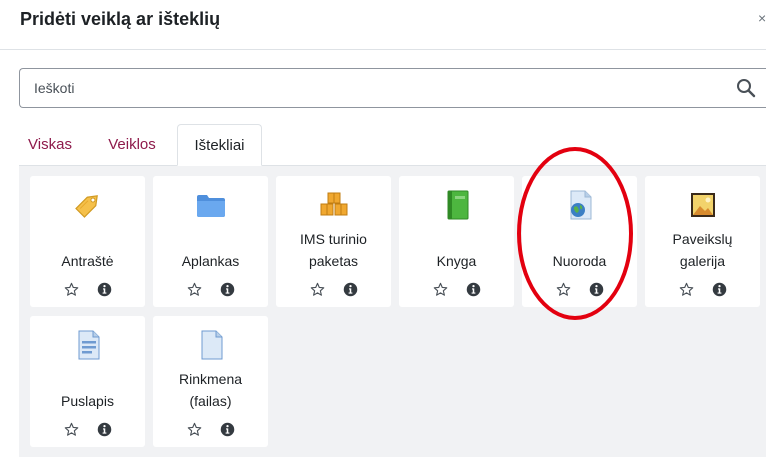 Image resolution: width=766 pixels, height=457 pixels. I want to click on ims-package-icon, so click(333, 205).